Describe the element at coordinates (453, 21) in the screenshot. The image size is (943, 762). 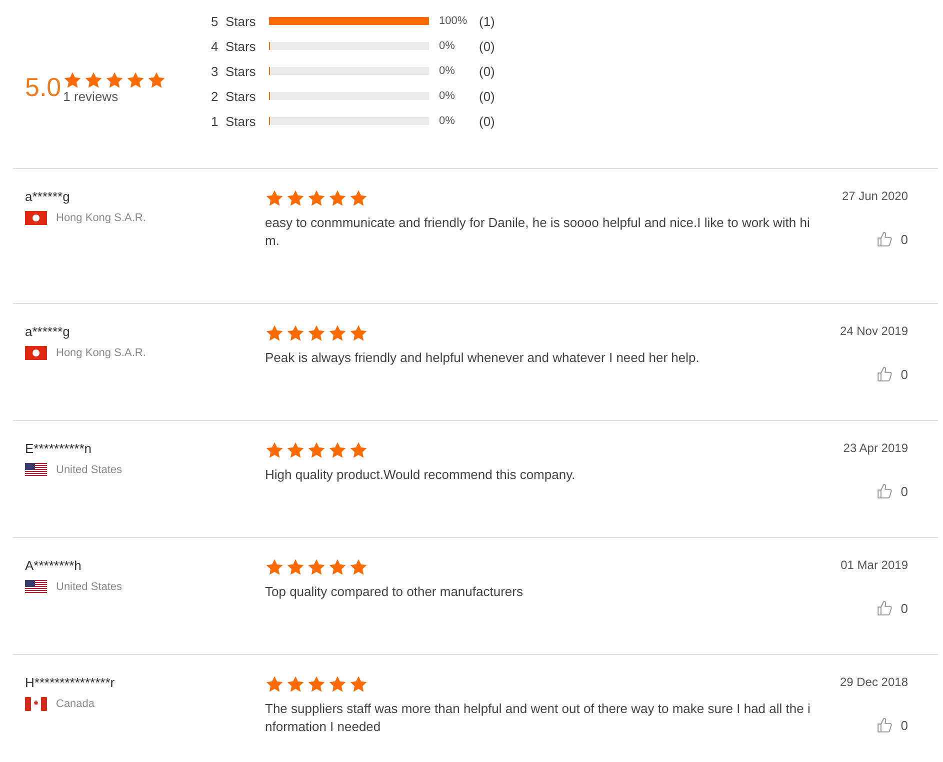
I see `rating-percent: 100%` at that location.